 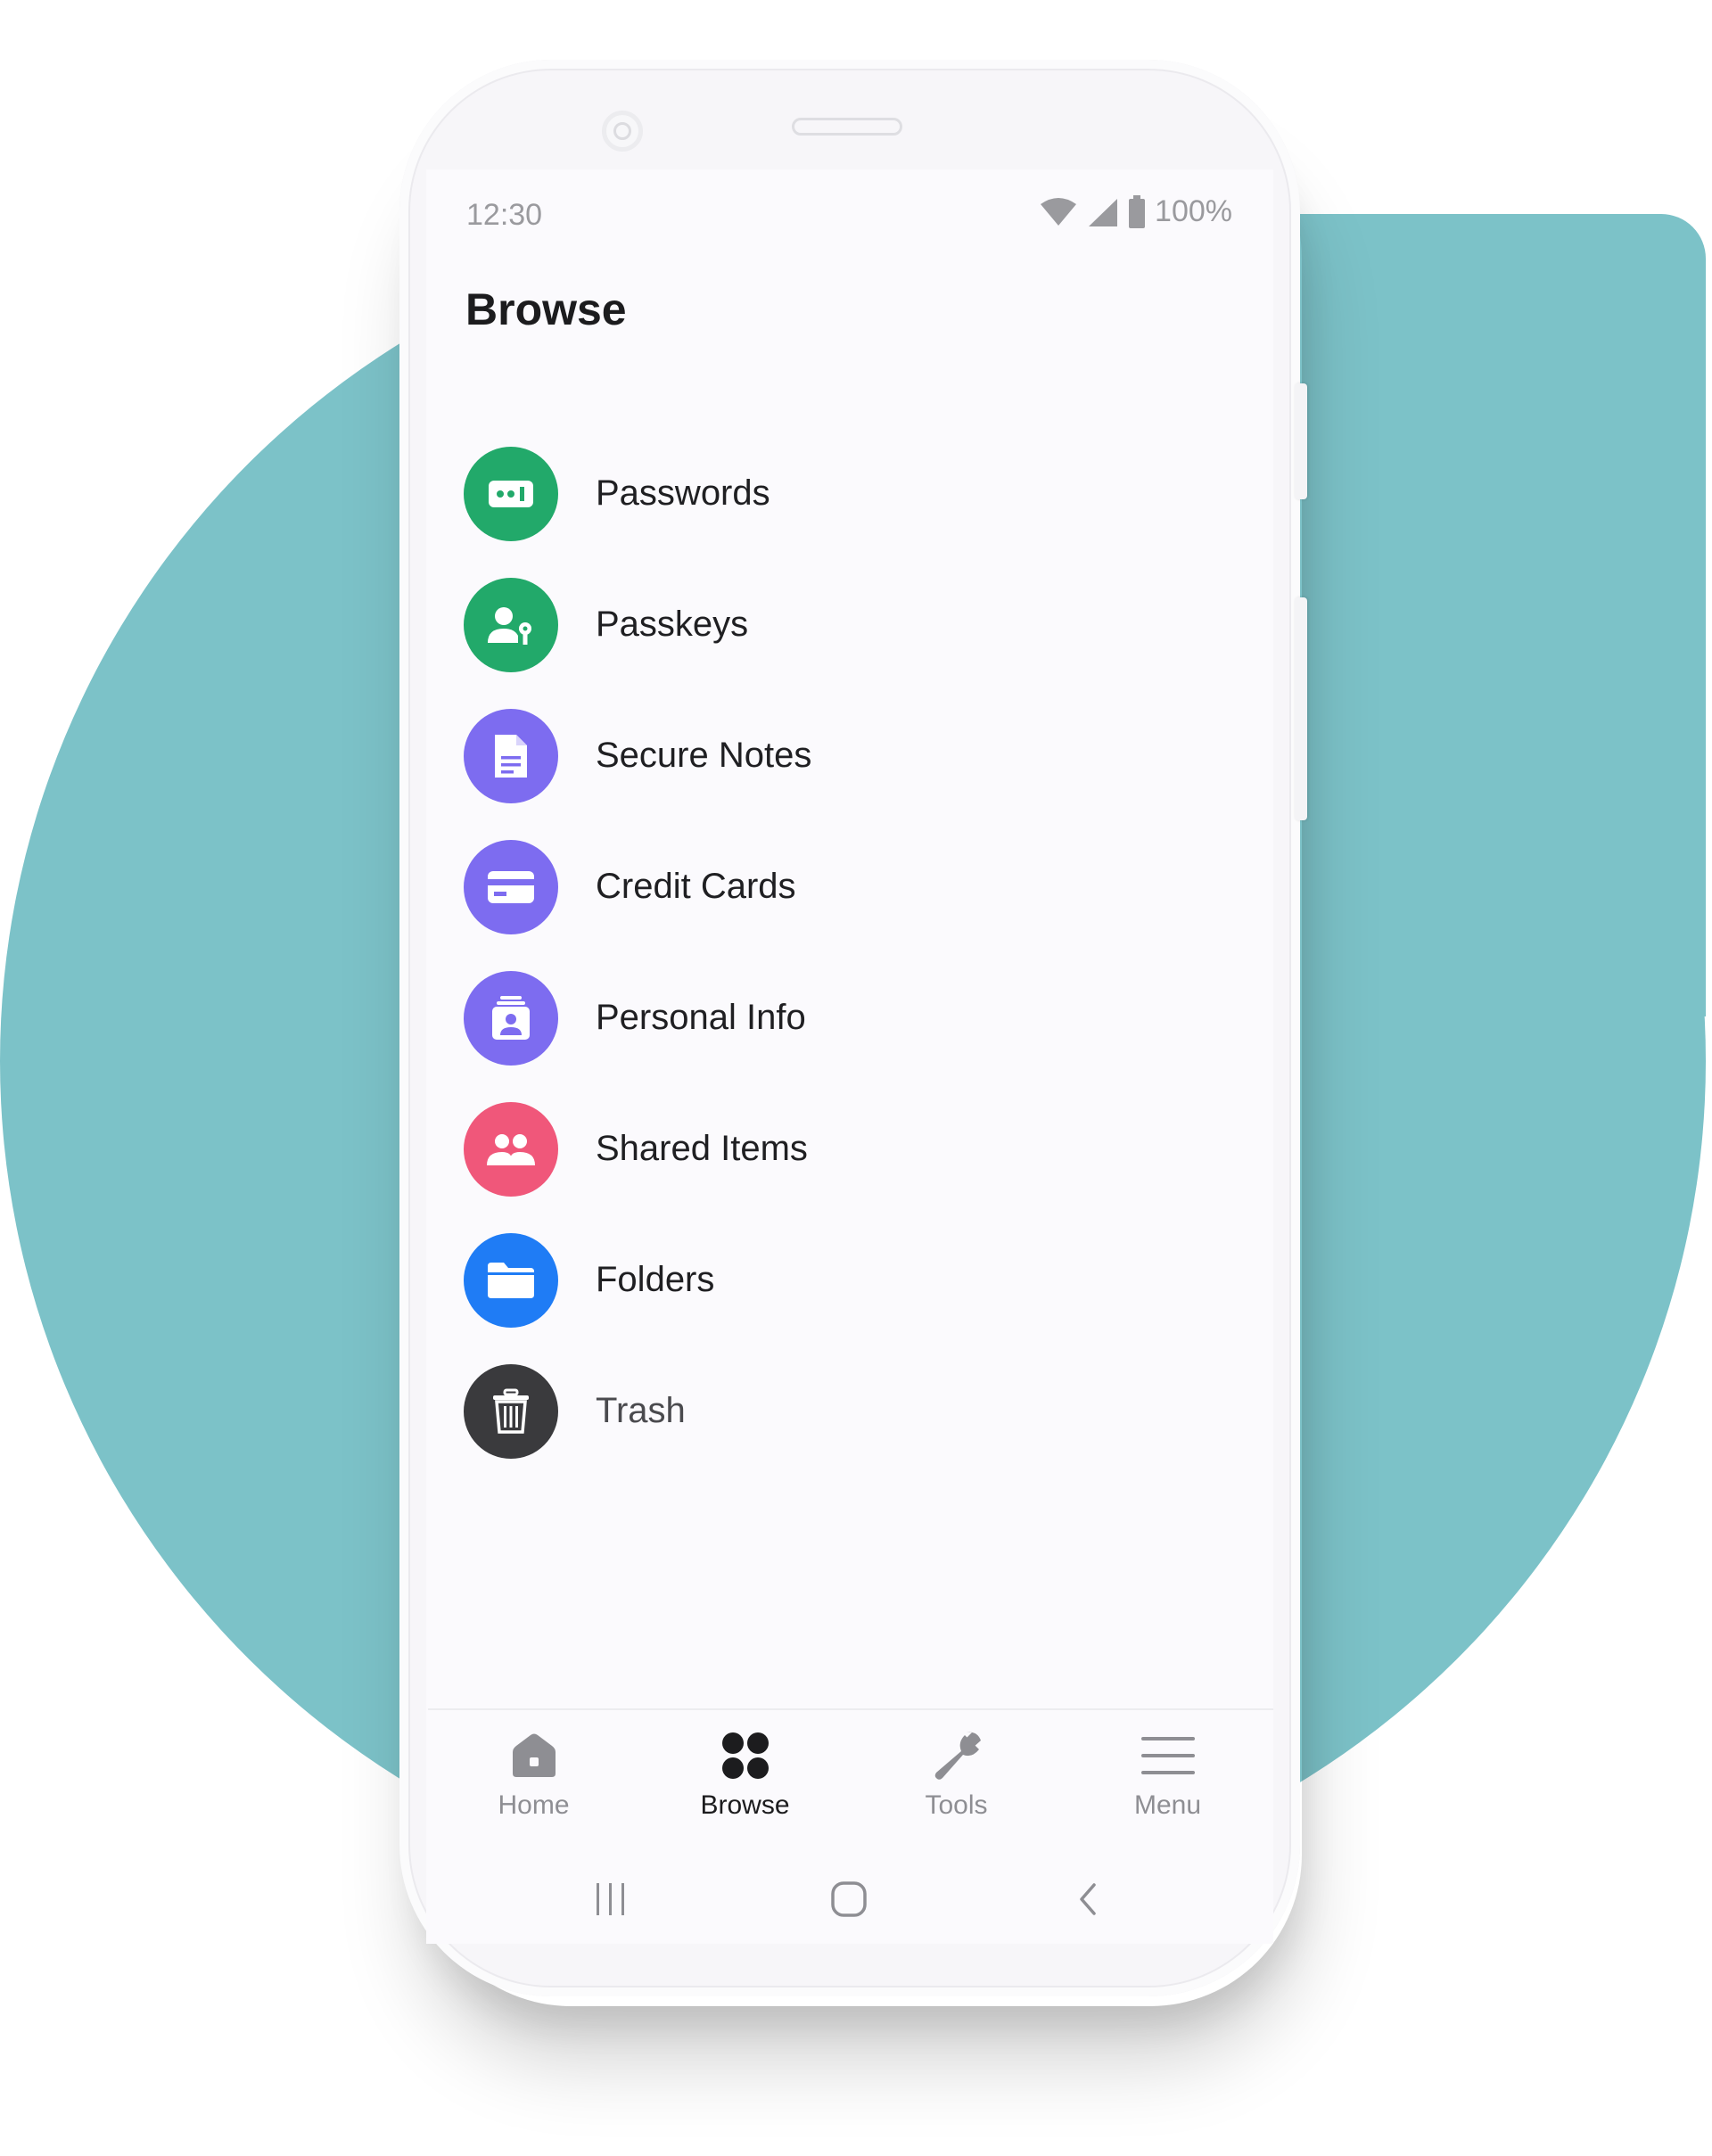 What do you see at coordinates (856, 1280) in the screenshot?
I see `list-item-folders: Folders` at bounding box center [856, 1280].